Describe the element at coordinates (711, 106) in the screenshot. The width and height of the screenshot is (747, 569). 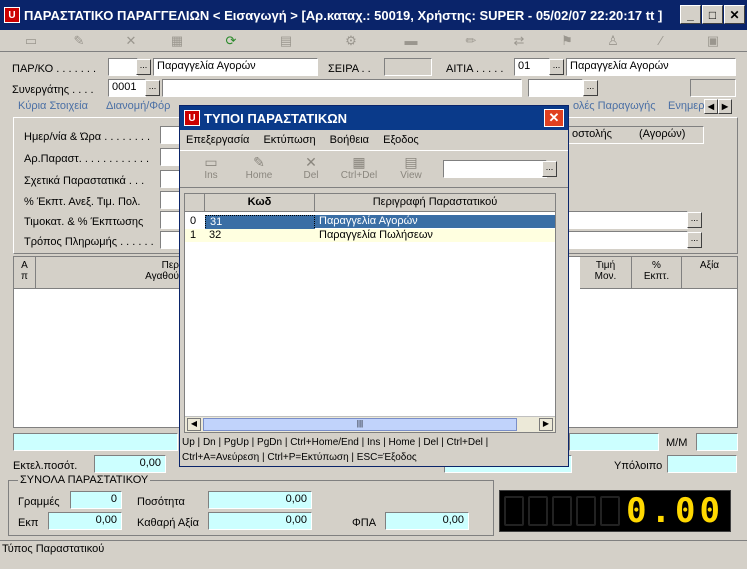
I see `tab-scroll-left-icon: ◀` at that location.